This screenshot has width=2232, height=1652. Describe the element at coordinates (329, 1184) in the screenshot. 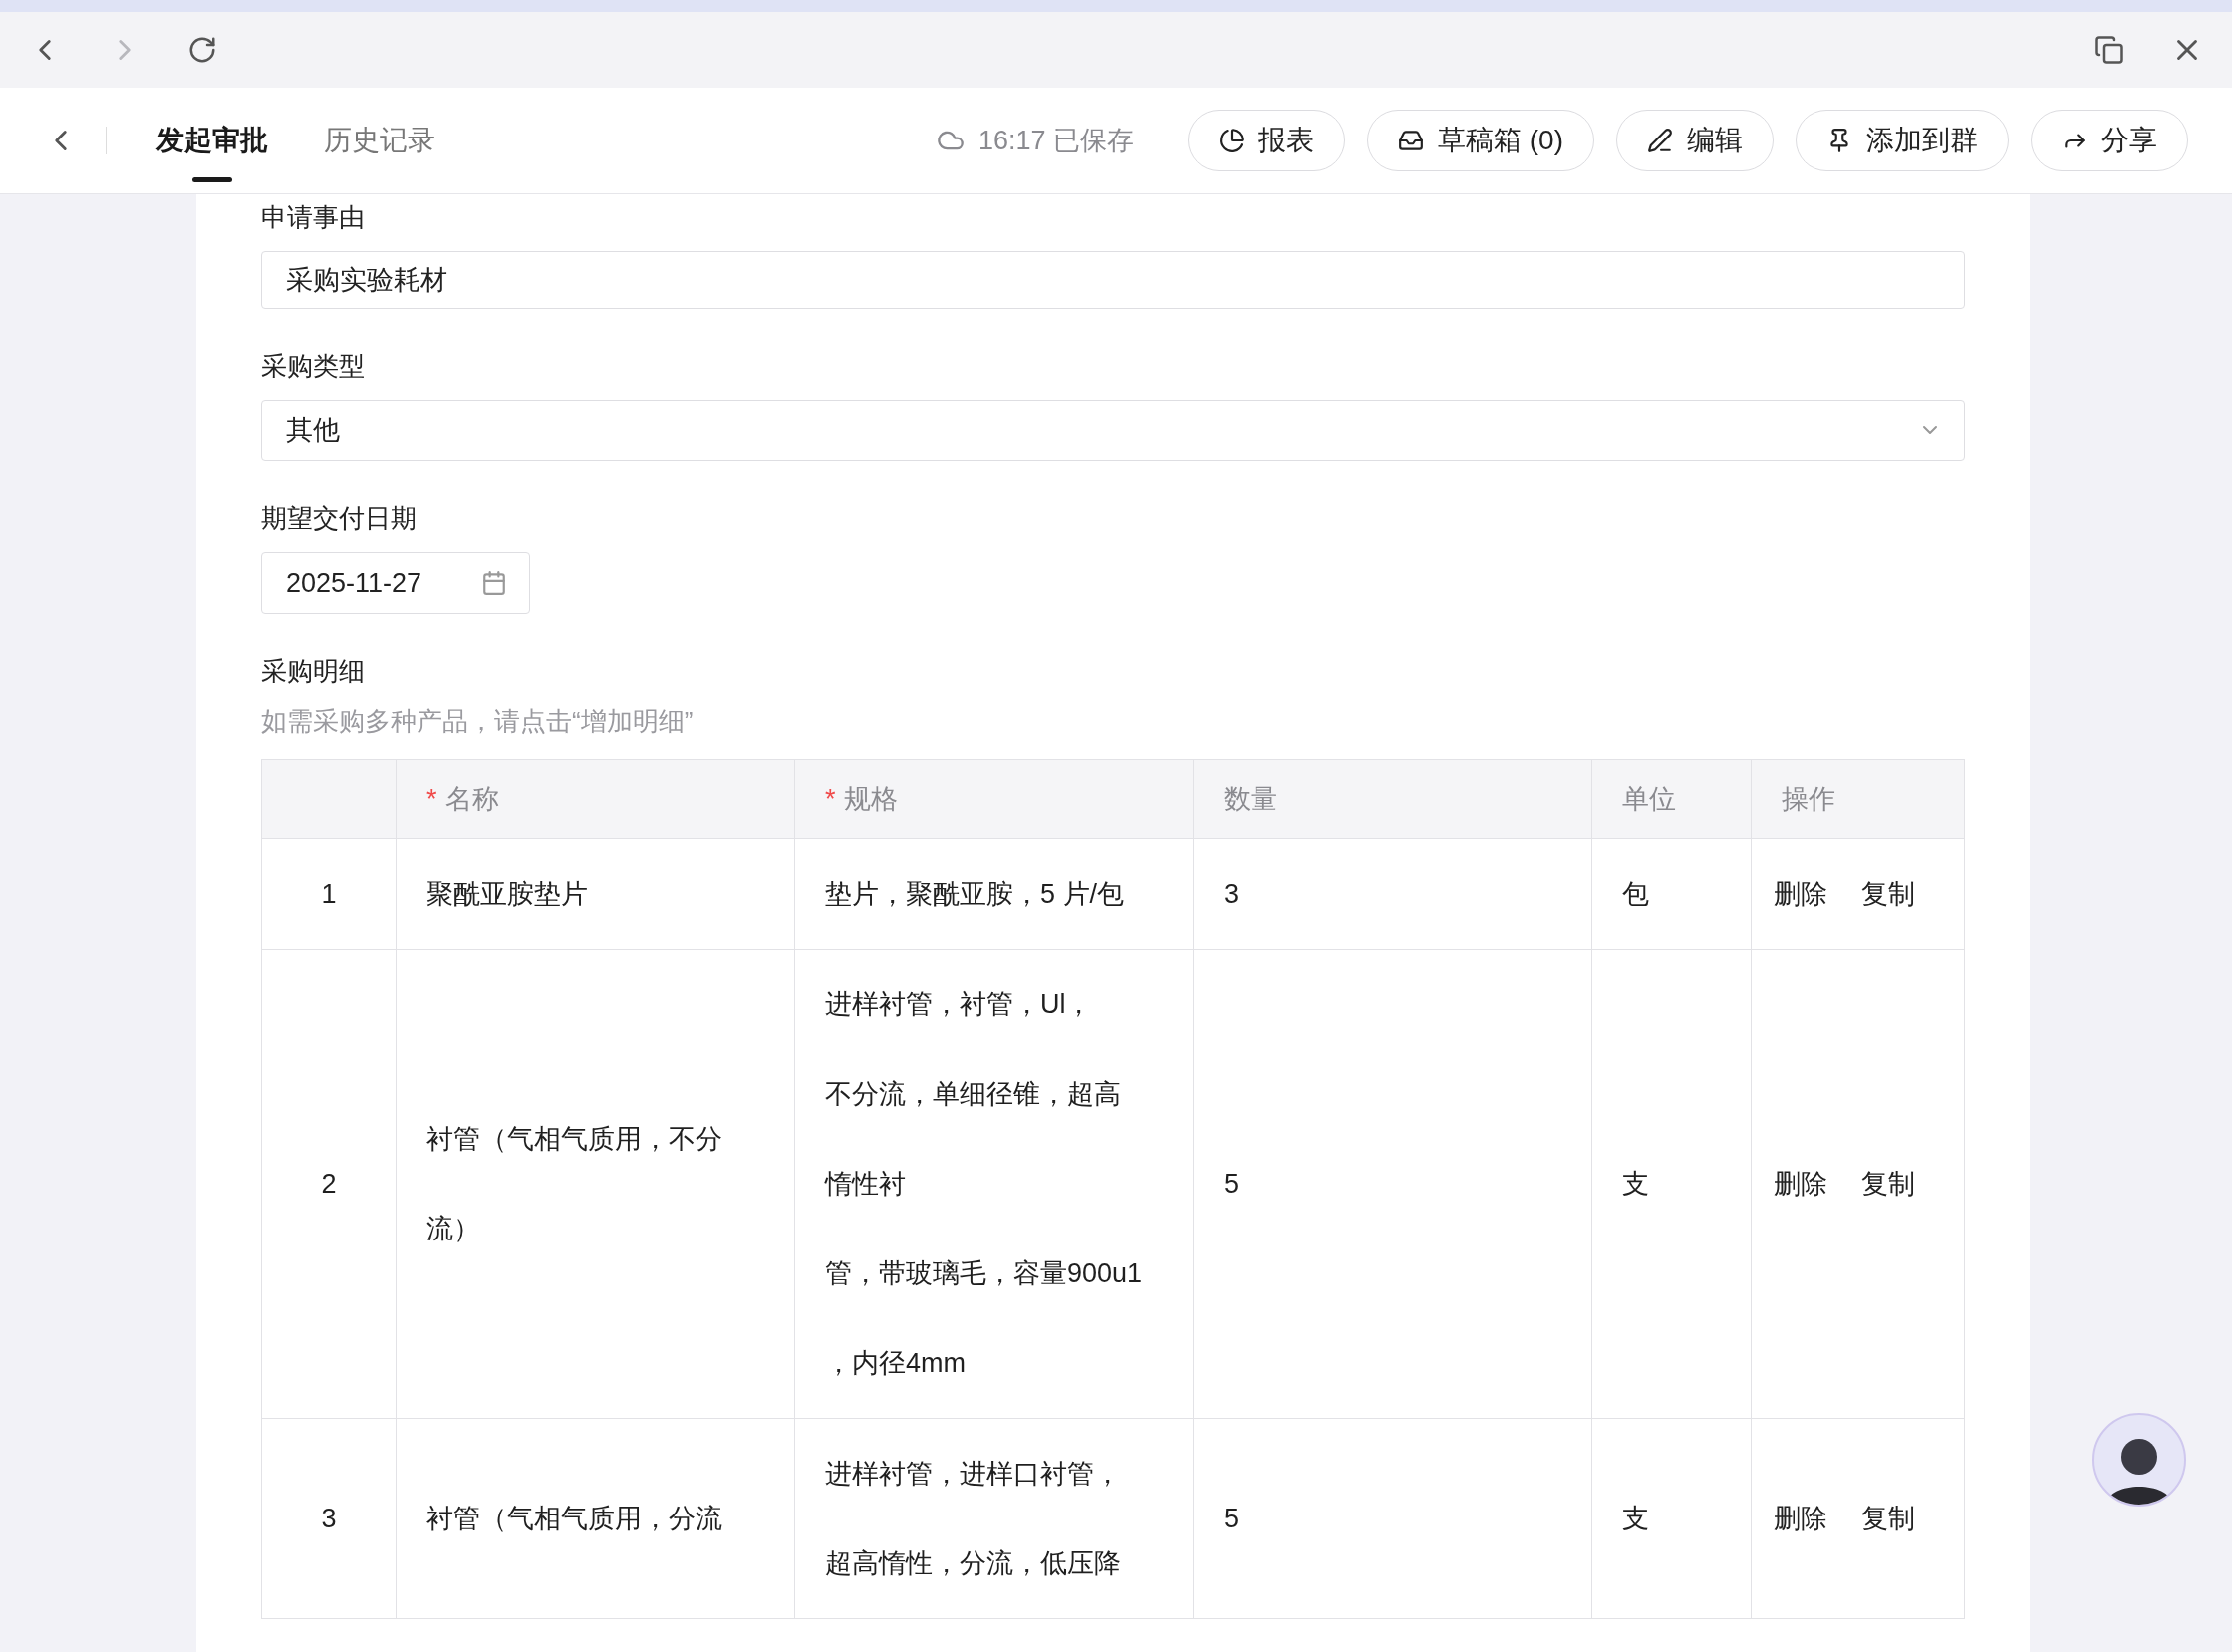

I see `table-cell: 2` at that location.